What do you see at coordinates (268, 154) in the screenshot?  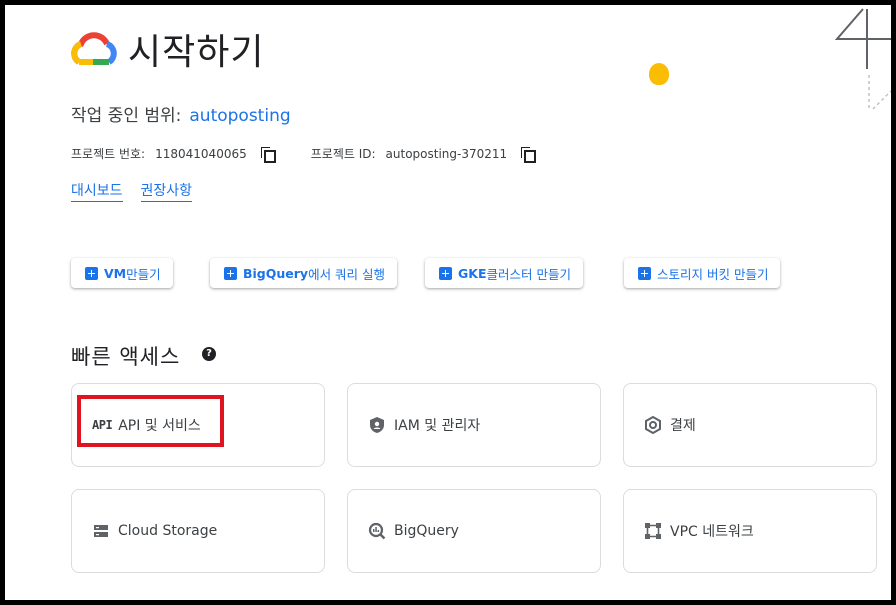 I see `copy-project-number-icon` at bounding box center [268, 154].